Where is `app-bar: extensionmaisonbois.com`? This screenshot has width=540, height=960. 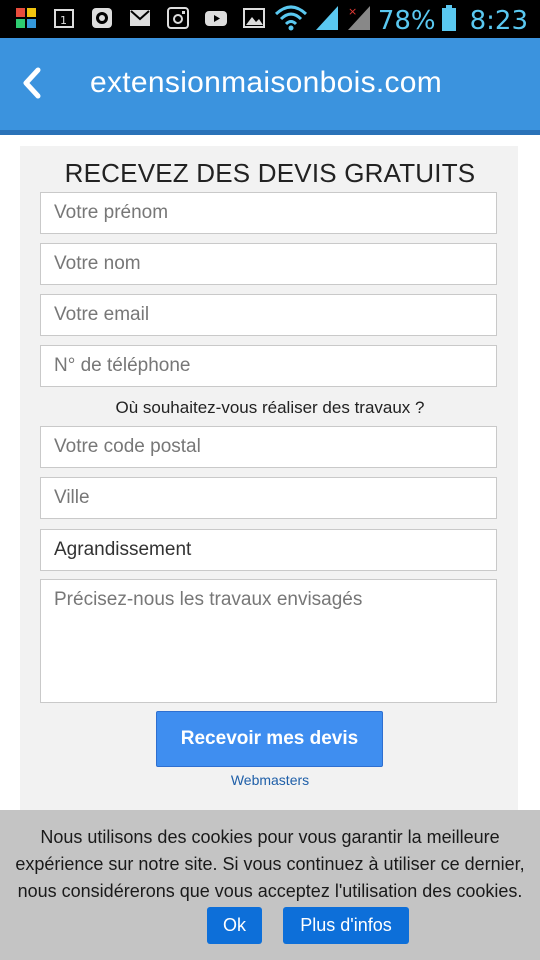
app-bar: extensionmaisonbois.com is located at coordinates (270, 84).